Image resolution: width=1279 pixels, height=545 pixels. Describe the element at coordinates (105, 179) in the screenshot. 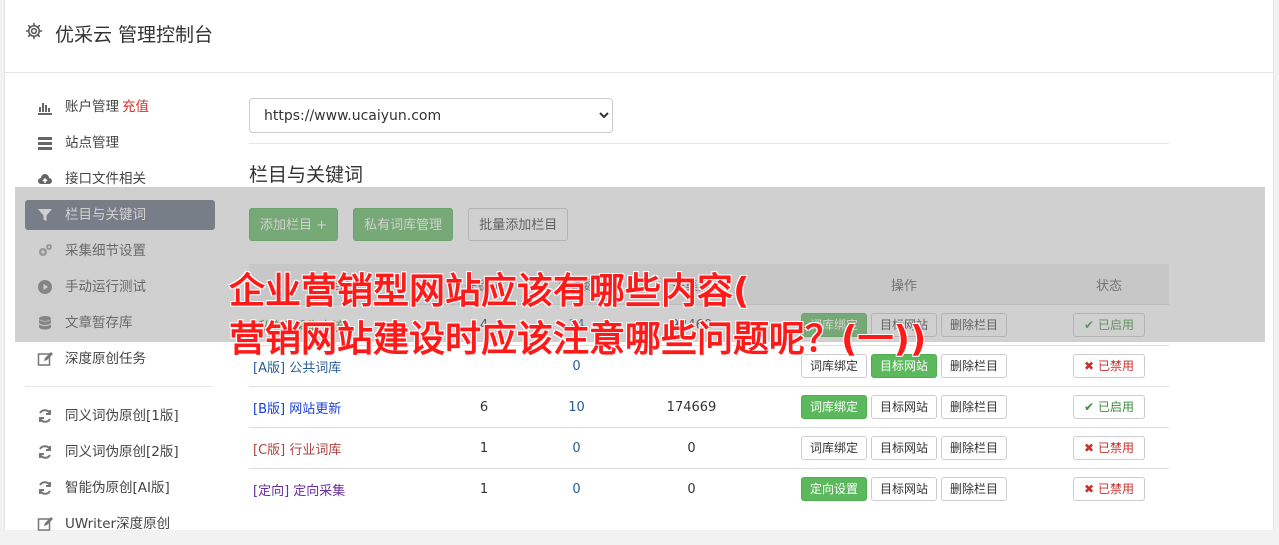

I see `sidebar-item-label: 接口文件相关` at that location.